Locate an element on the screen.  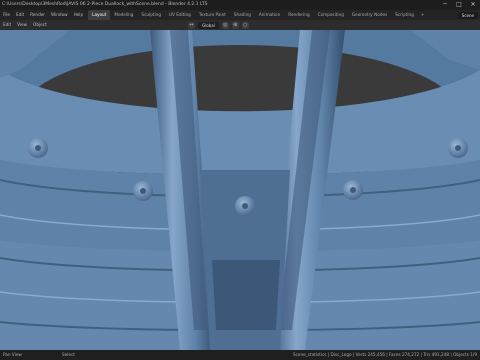
tab-geometry-nodes: Geometry Nodes is located at coordinates (369, 15).